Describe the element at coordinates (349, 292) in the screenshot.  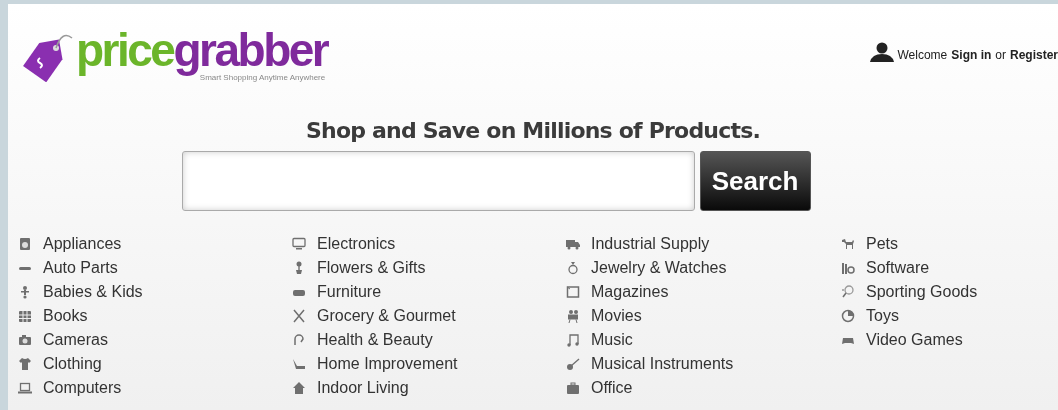
I see `category-link: Furniture` at that location.